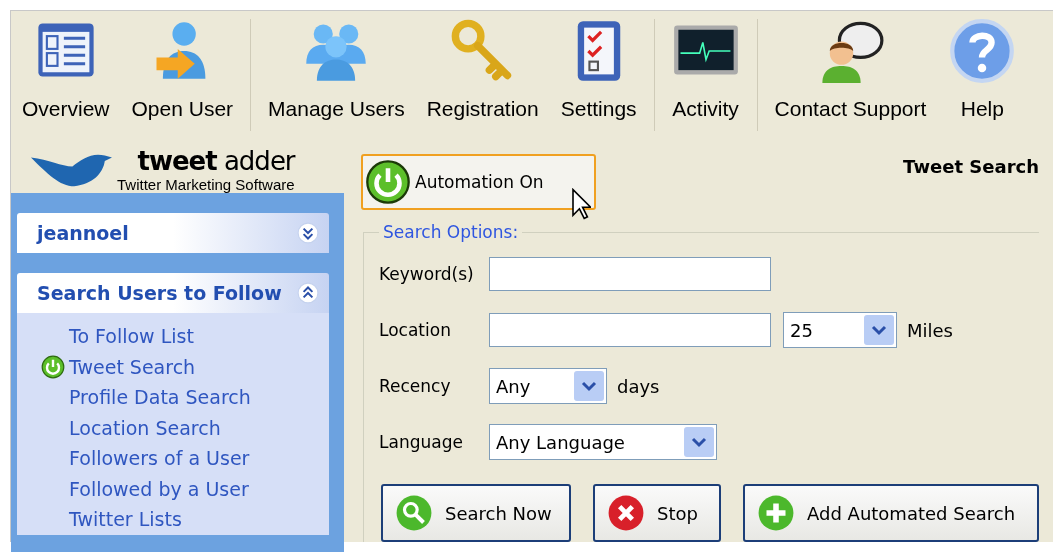 This screenshot has height=552, width=1053. I want to click on collapse-icon, so click(308, 293).